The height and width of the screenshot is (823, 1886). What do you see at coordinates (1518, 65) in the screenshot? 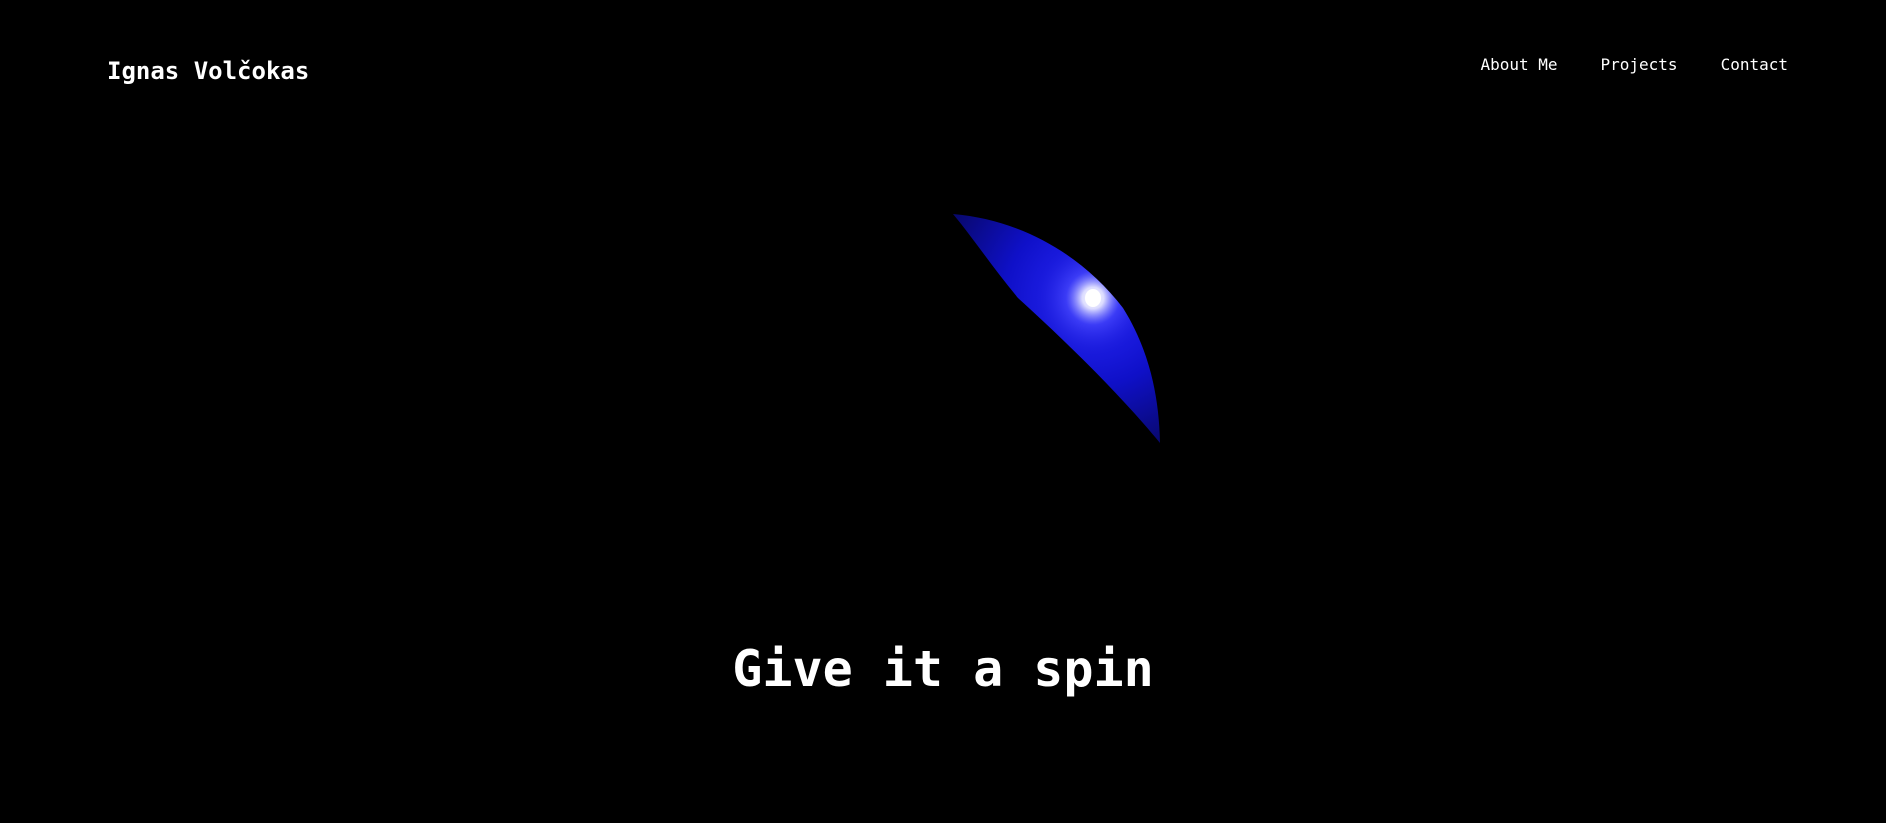
I see `nav-link-about-me: About Me` at bounding box center [1518, 65].